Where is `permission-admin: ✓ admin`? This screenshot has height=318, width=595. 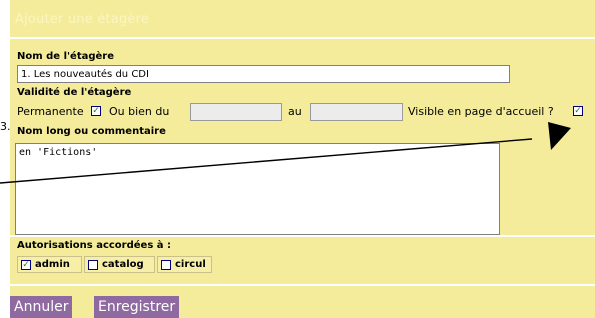
permission-admin: ✓ admin is located at coordinates (49, 264).